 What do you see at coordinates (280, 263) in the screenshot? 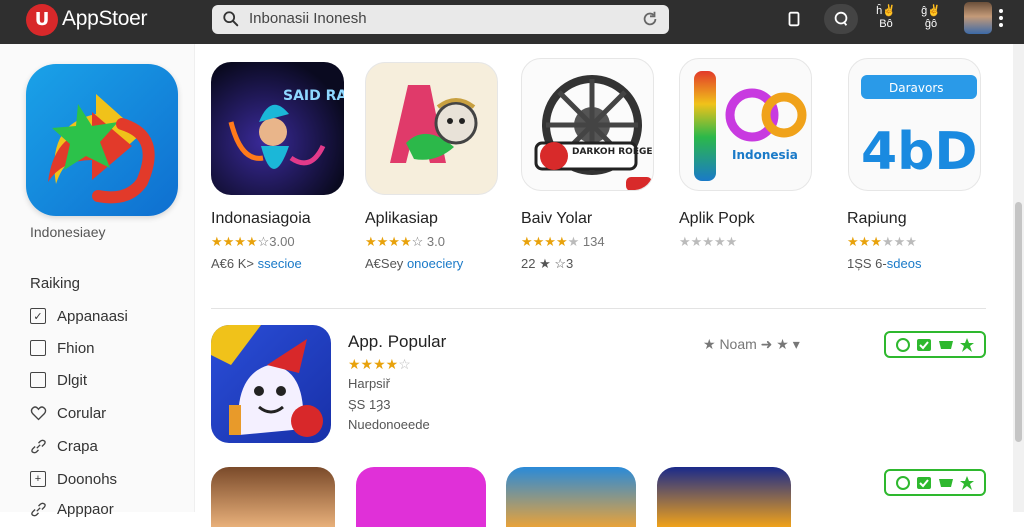
I see `meta-link: ssecioe` at bounding box center [280, 263].